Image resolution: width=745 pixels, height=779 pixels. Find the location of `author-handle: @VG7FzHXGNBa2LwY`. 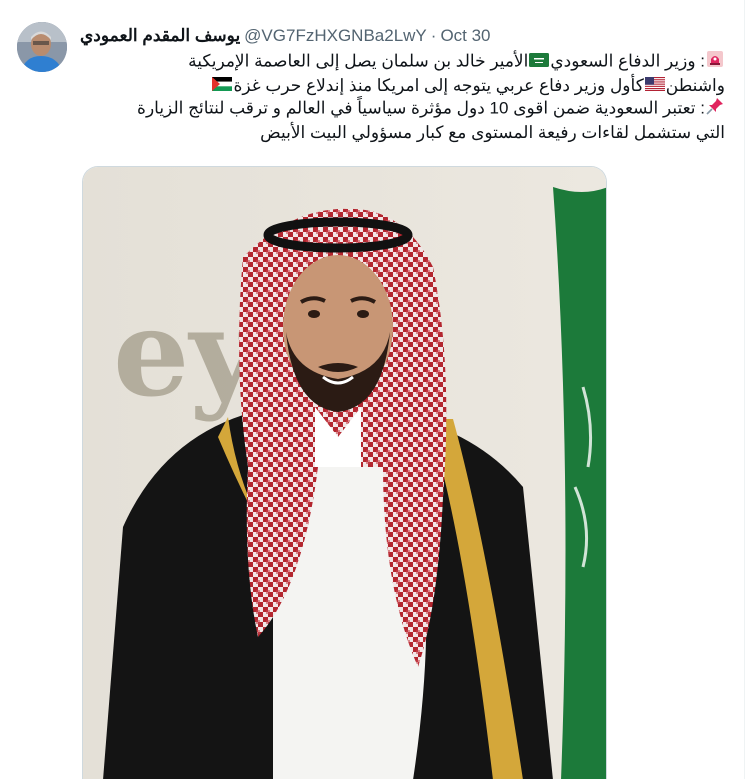

author-handle: @VG7FzHXGNBa2LwY is located at coordinates (335, 36).